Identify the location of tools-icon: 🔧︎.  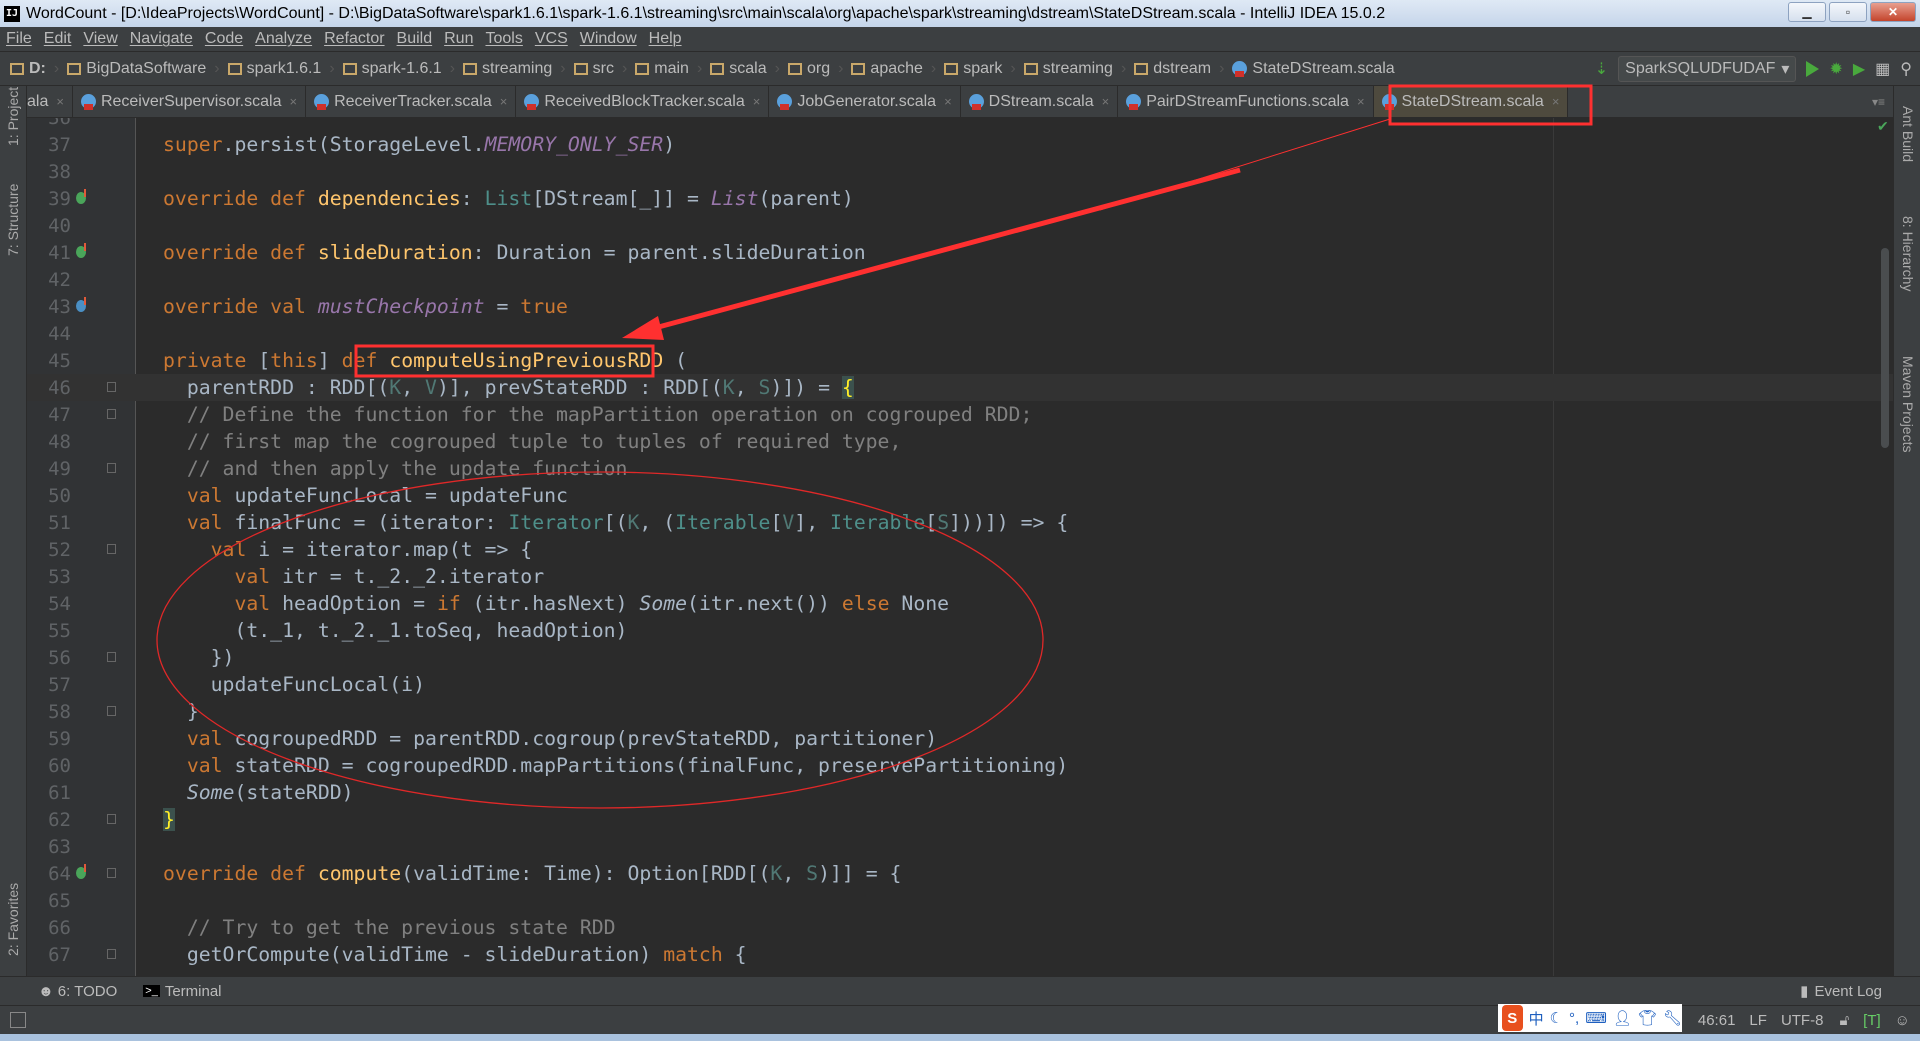
(1672, 1018).